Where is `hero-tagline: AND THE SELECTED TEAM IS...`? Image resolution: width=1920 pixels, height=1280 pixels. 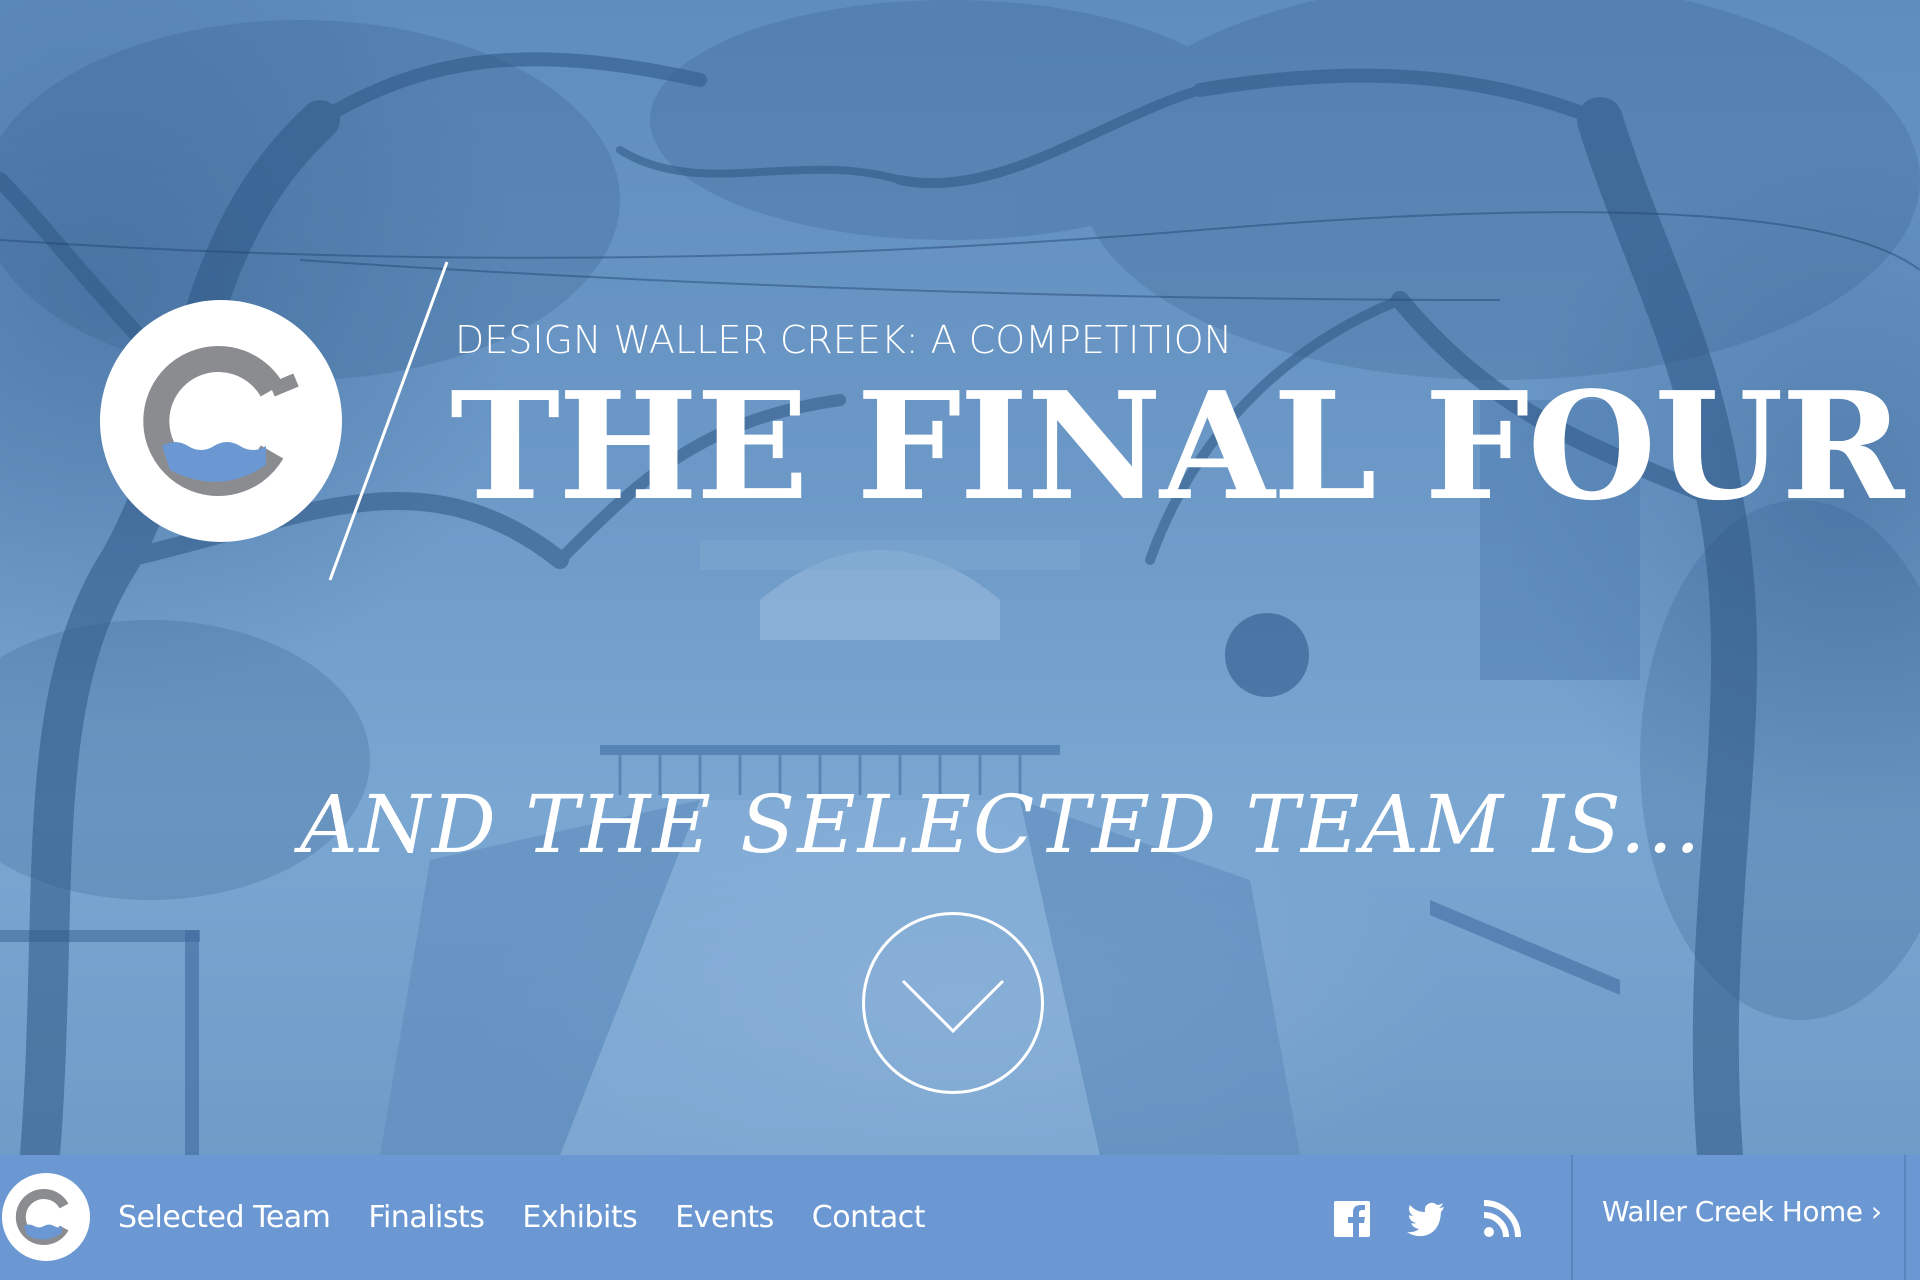 hero-tagline: AND THE SELECTED TEAM IS... is located at coordinates (1001, 824).